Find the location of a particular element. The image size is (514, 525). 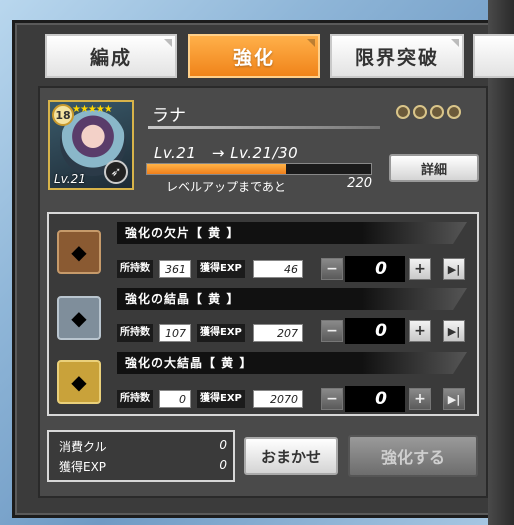

tab-limit-break-label: 限界突破 is located at coordinates (396, 57).